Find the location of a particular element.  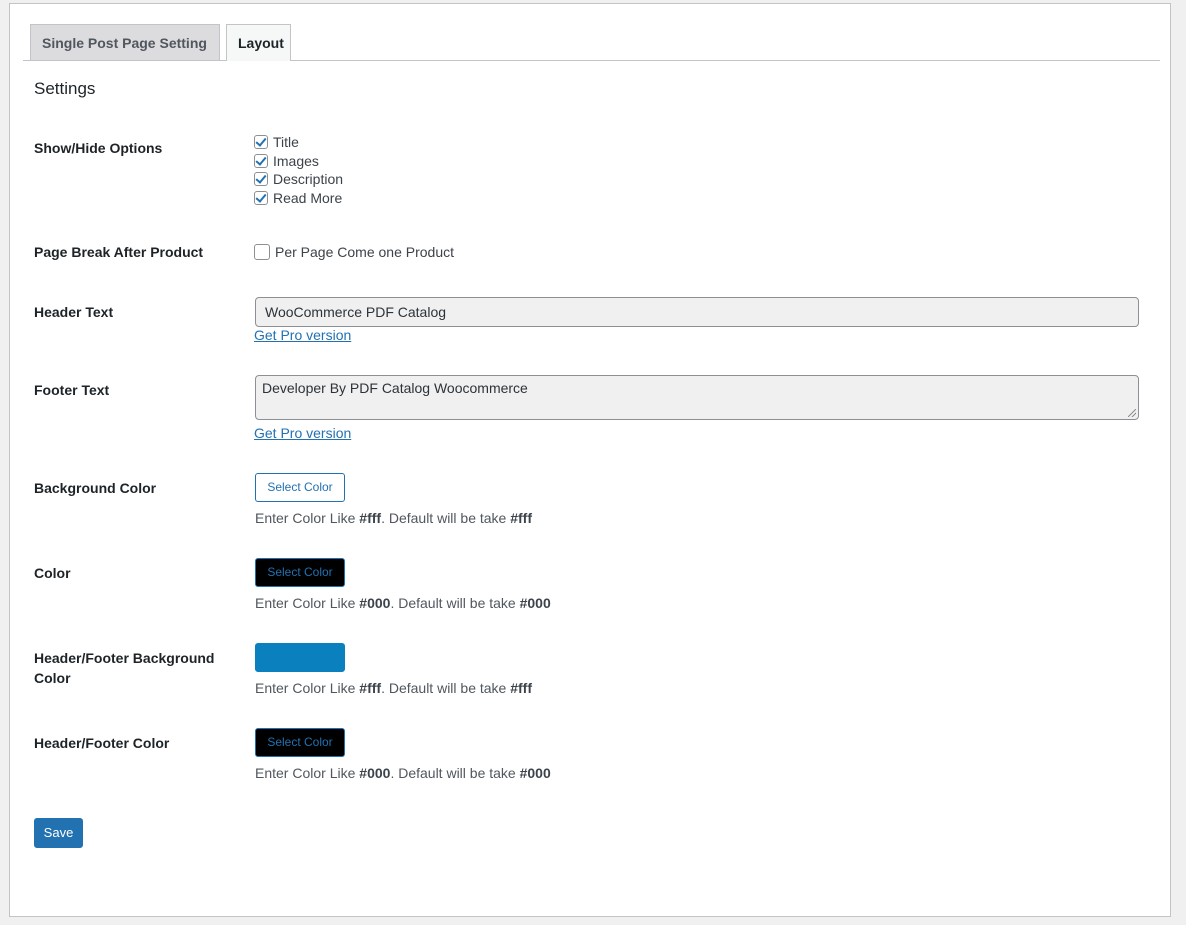

footer-text-pro-link: Get Pro version is located at coordinates (302, 433).